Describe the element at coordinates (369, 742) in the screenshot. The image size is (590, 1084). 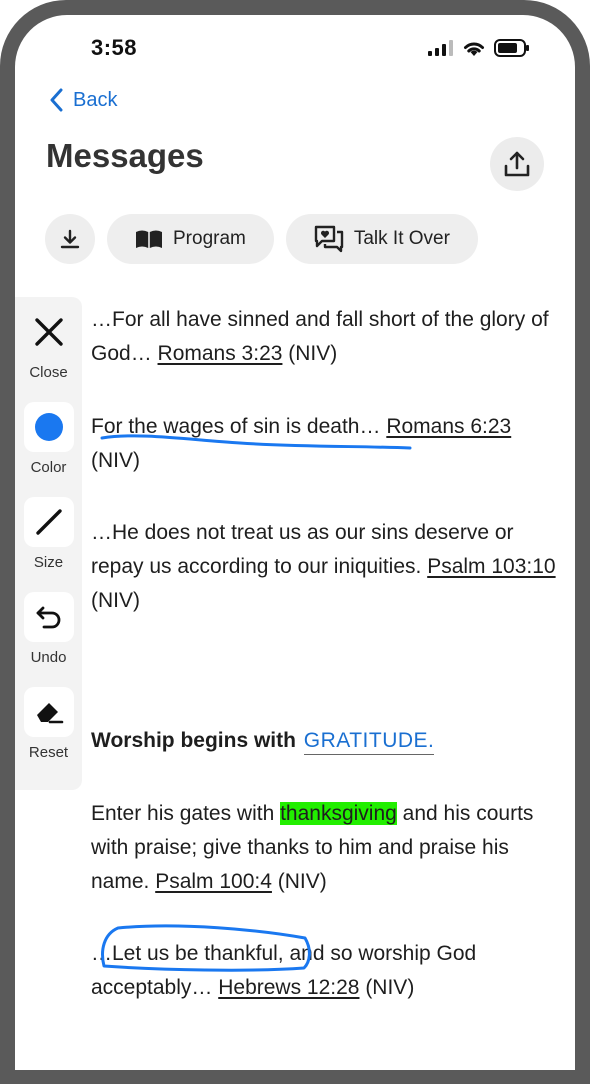
I see `gratitude-link: GRATITUDE.` at that location.